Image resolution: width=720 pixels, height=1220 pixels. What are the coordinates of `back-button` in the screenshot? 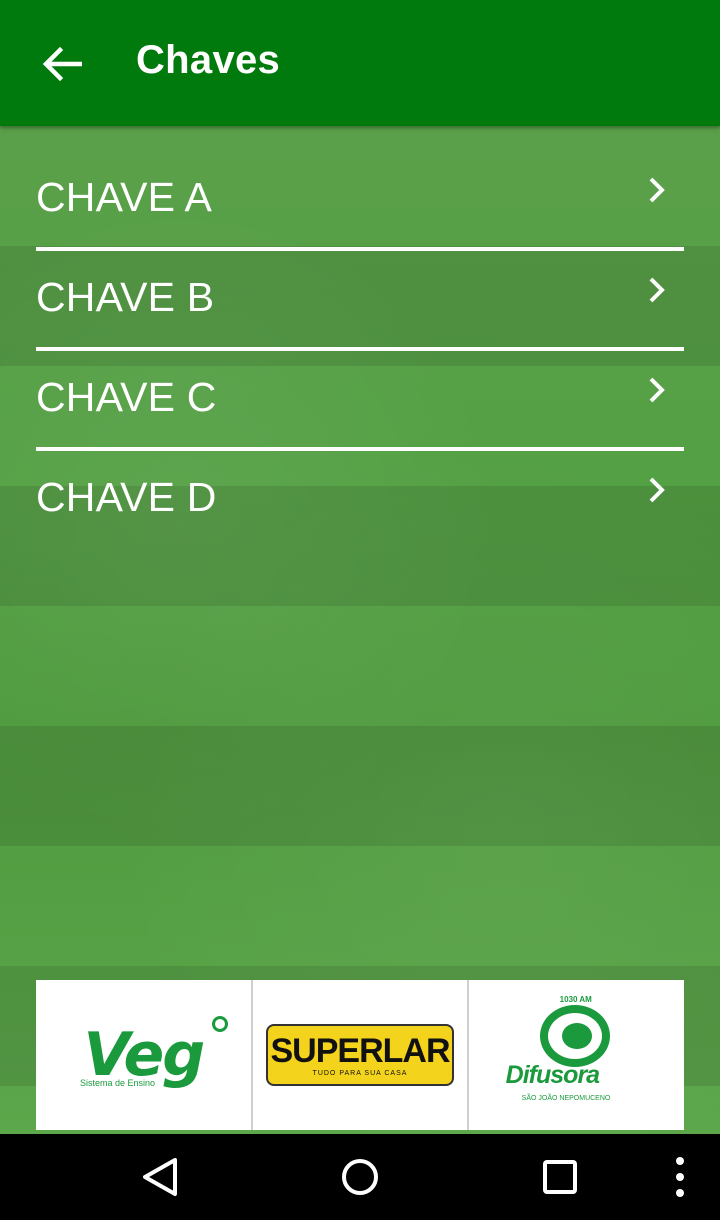 It's located at (62, 64).